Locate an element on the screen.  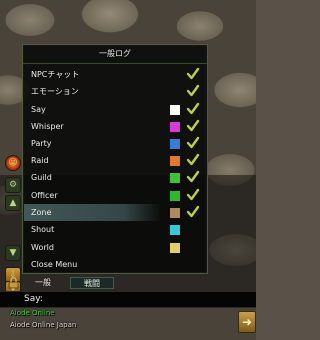
color-swatch-say is located at coordinates (175, 110).